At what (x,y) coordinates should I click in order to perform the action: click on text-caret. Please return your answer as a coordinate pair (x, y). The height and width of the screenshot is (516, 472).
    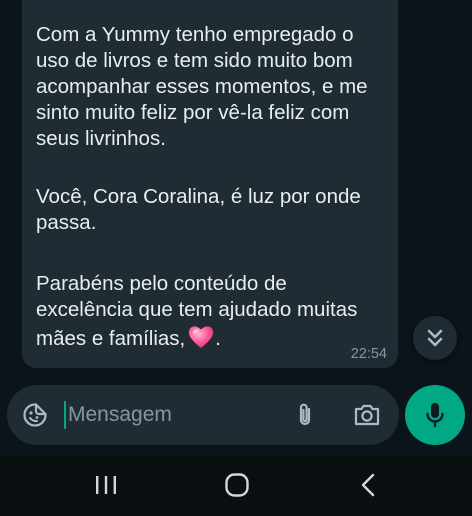
    Looking at the image, I should click on (65, 415).